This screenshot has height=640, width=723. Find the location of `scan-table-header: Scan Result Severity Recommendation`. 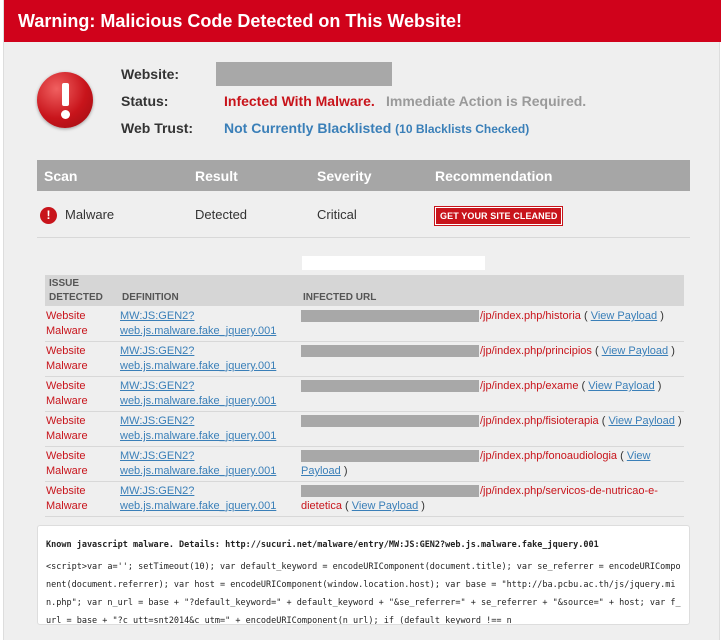

scan-table-header: Scan Result Severity Recommendation is located at coordinates (363, 175).